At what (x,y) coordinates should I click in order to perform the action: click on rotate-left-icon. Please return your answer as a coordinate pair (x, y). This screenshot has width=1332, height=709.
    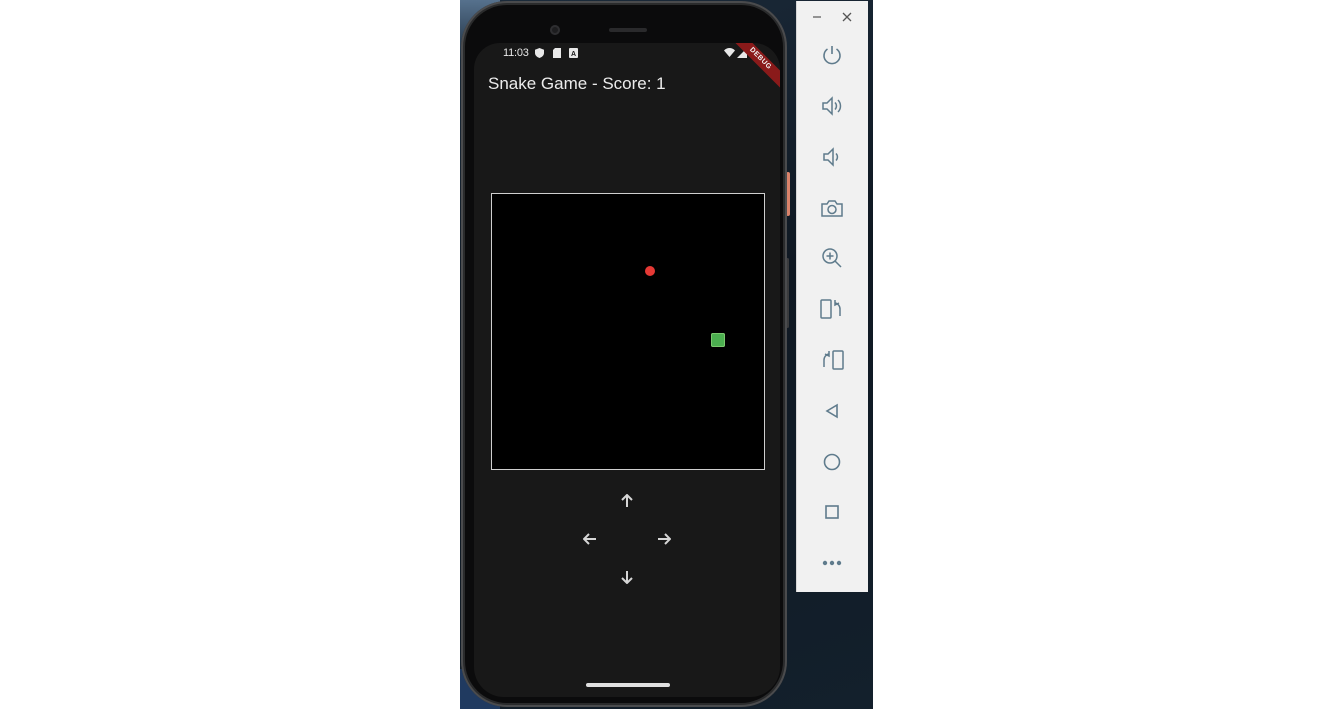
    Looking at the image, I should click on (830, 309).